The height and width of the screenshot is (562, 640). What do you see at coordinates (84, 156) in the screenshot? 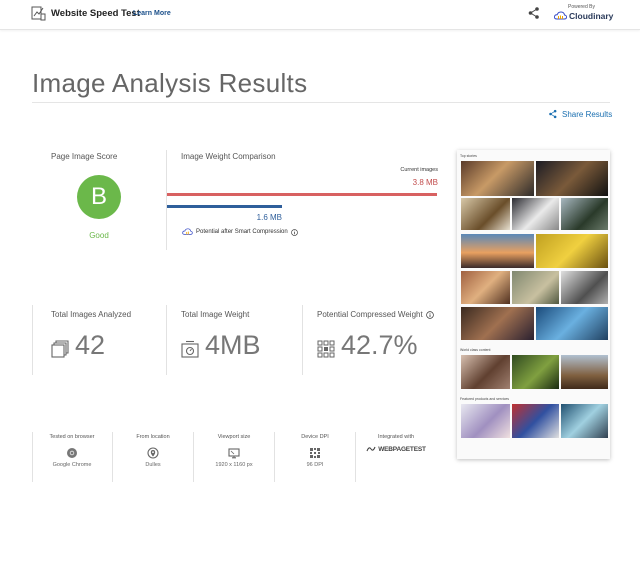
I see `page-image-score-label: Page Image Score` at bounding box center [84, 156].